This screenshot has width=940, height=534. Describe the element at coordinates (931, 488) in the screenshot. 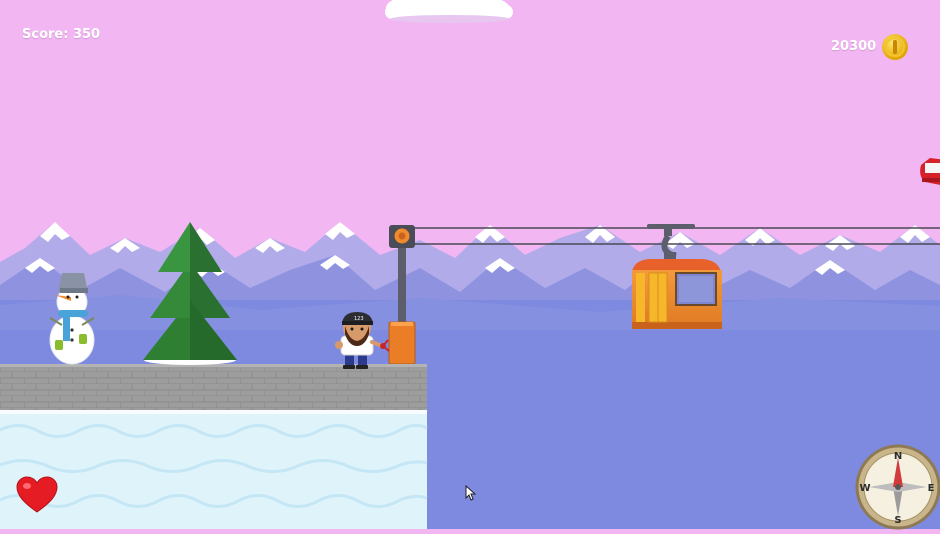

I see `compass-east: E` at that location.